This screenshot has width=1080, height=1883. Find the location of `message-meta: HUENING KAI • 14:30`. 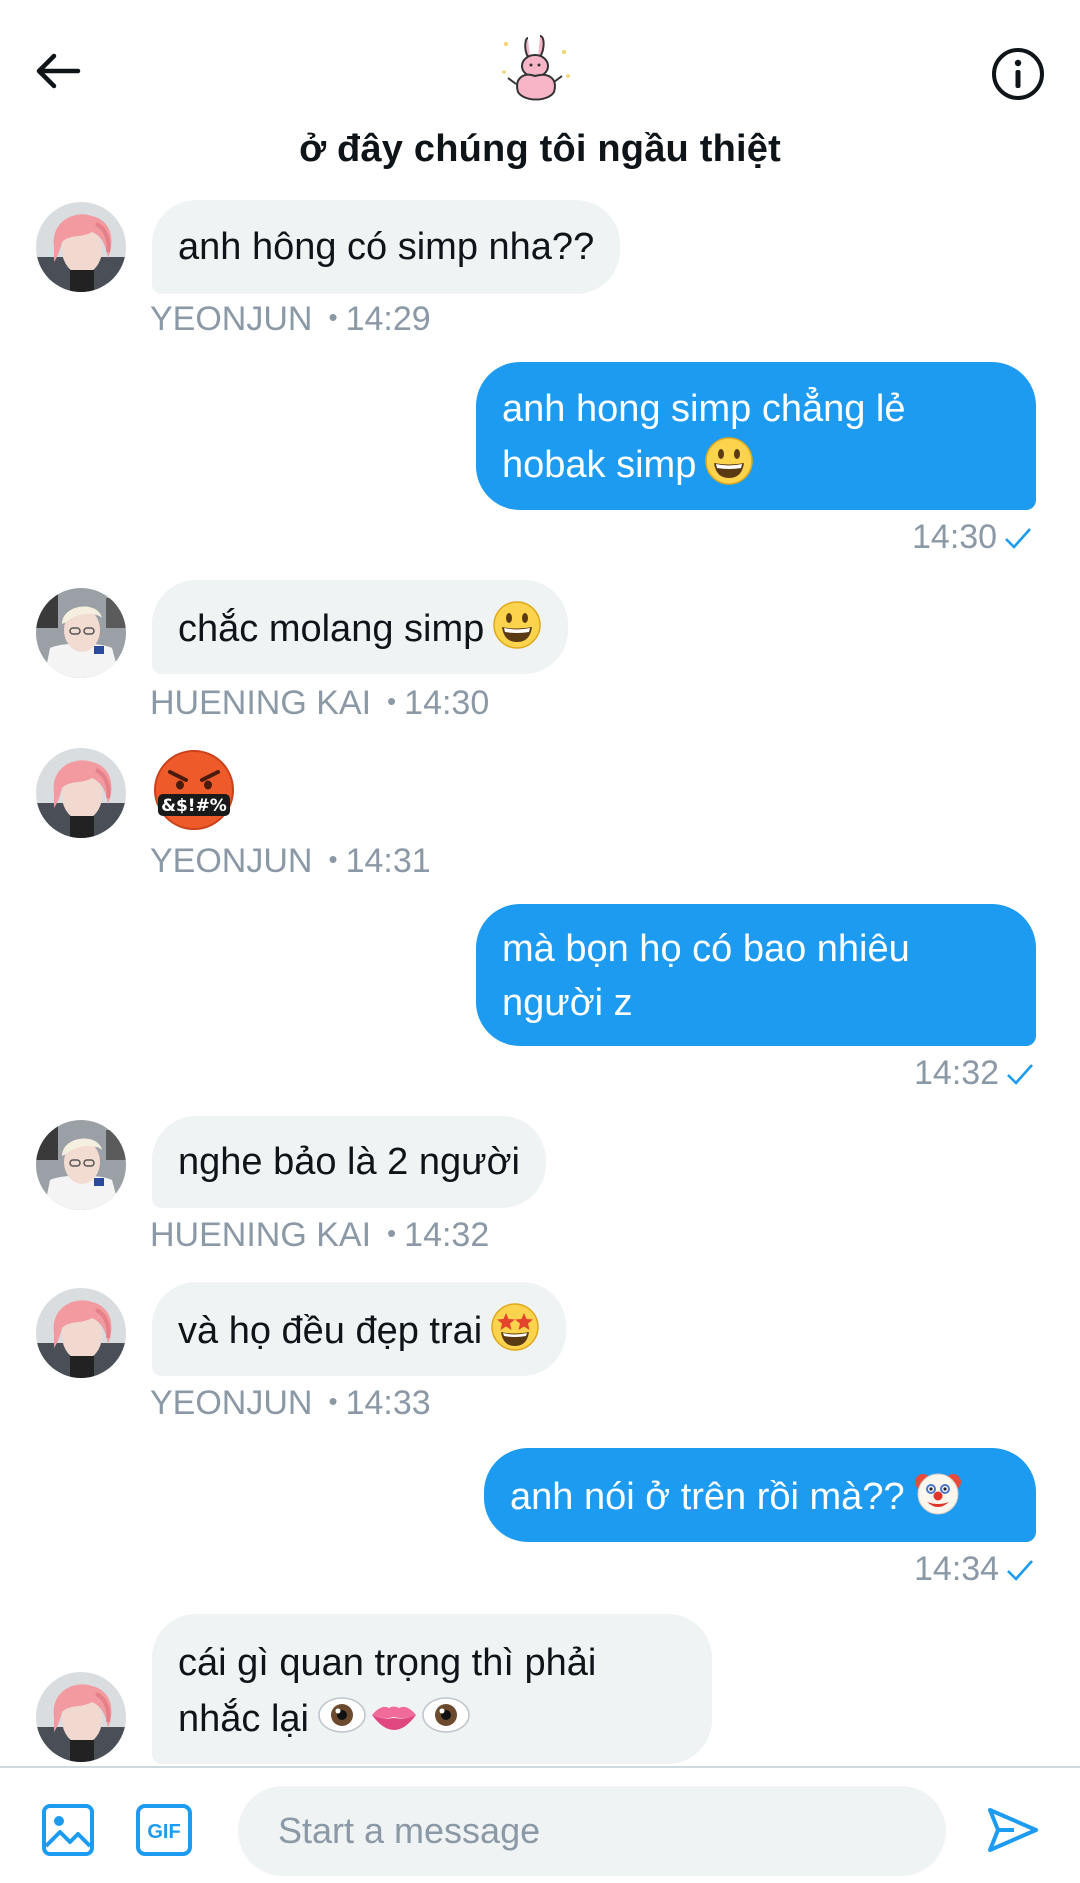

message-meta: HUENING KAI • 14:30 is located at coordinates (320, 703).